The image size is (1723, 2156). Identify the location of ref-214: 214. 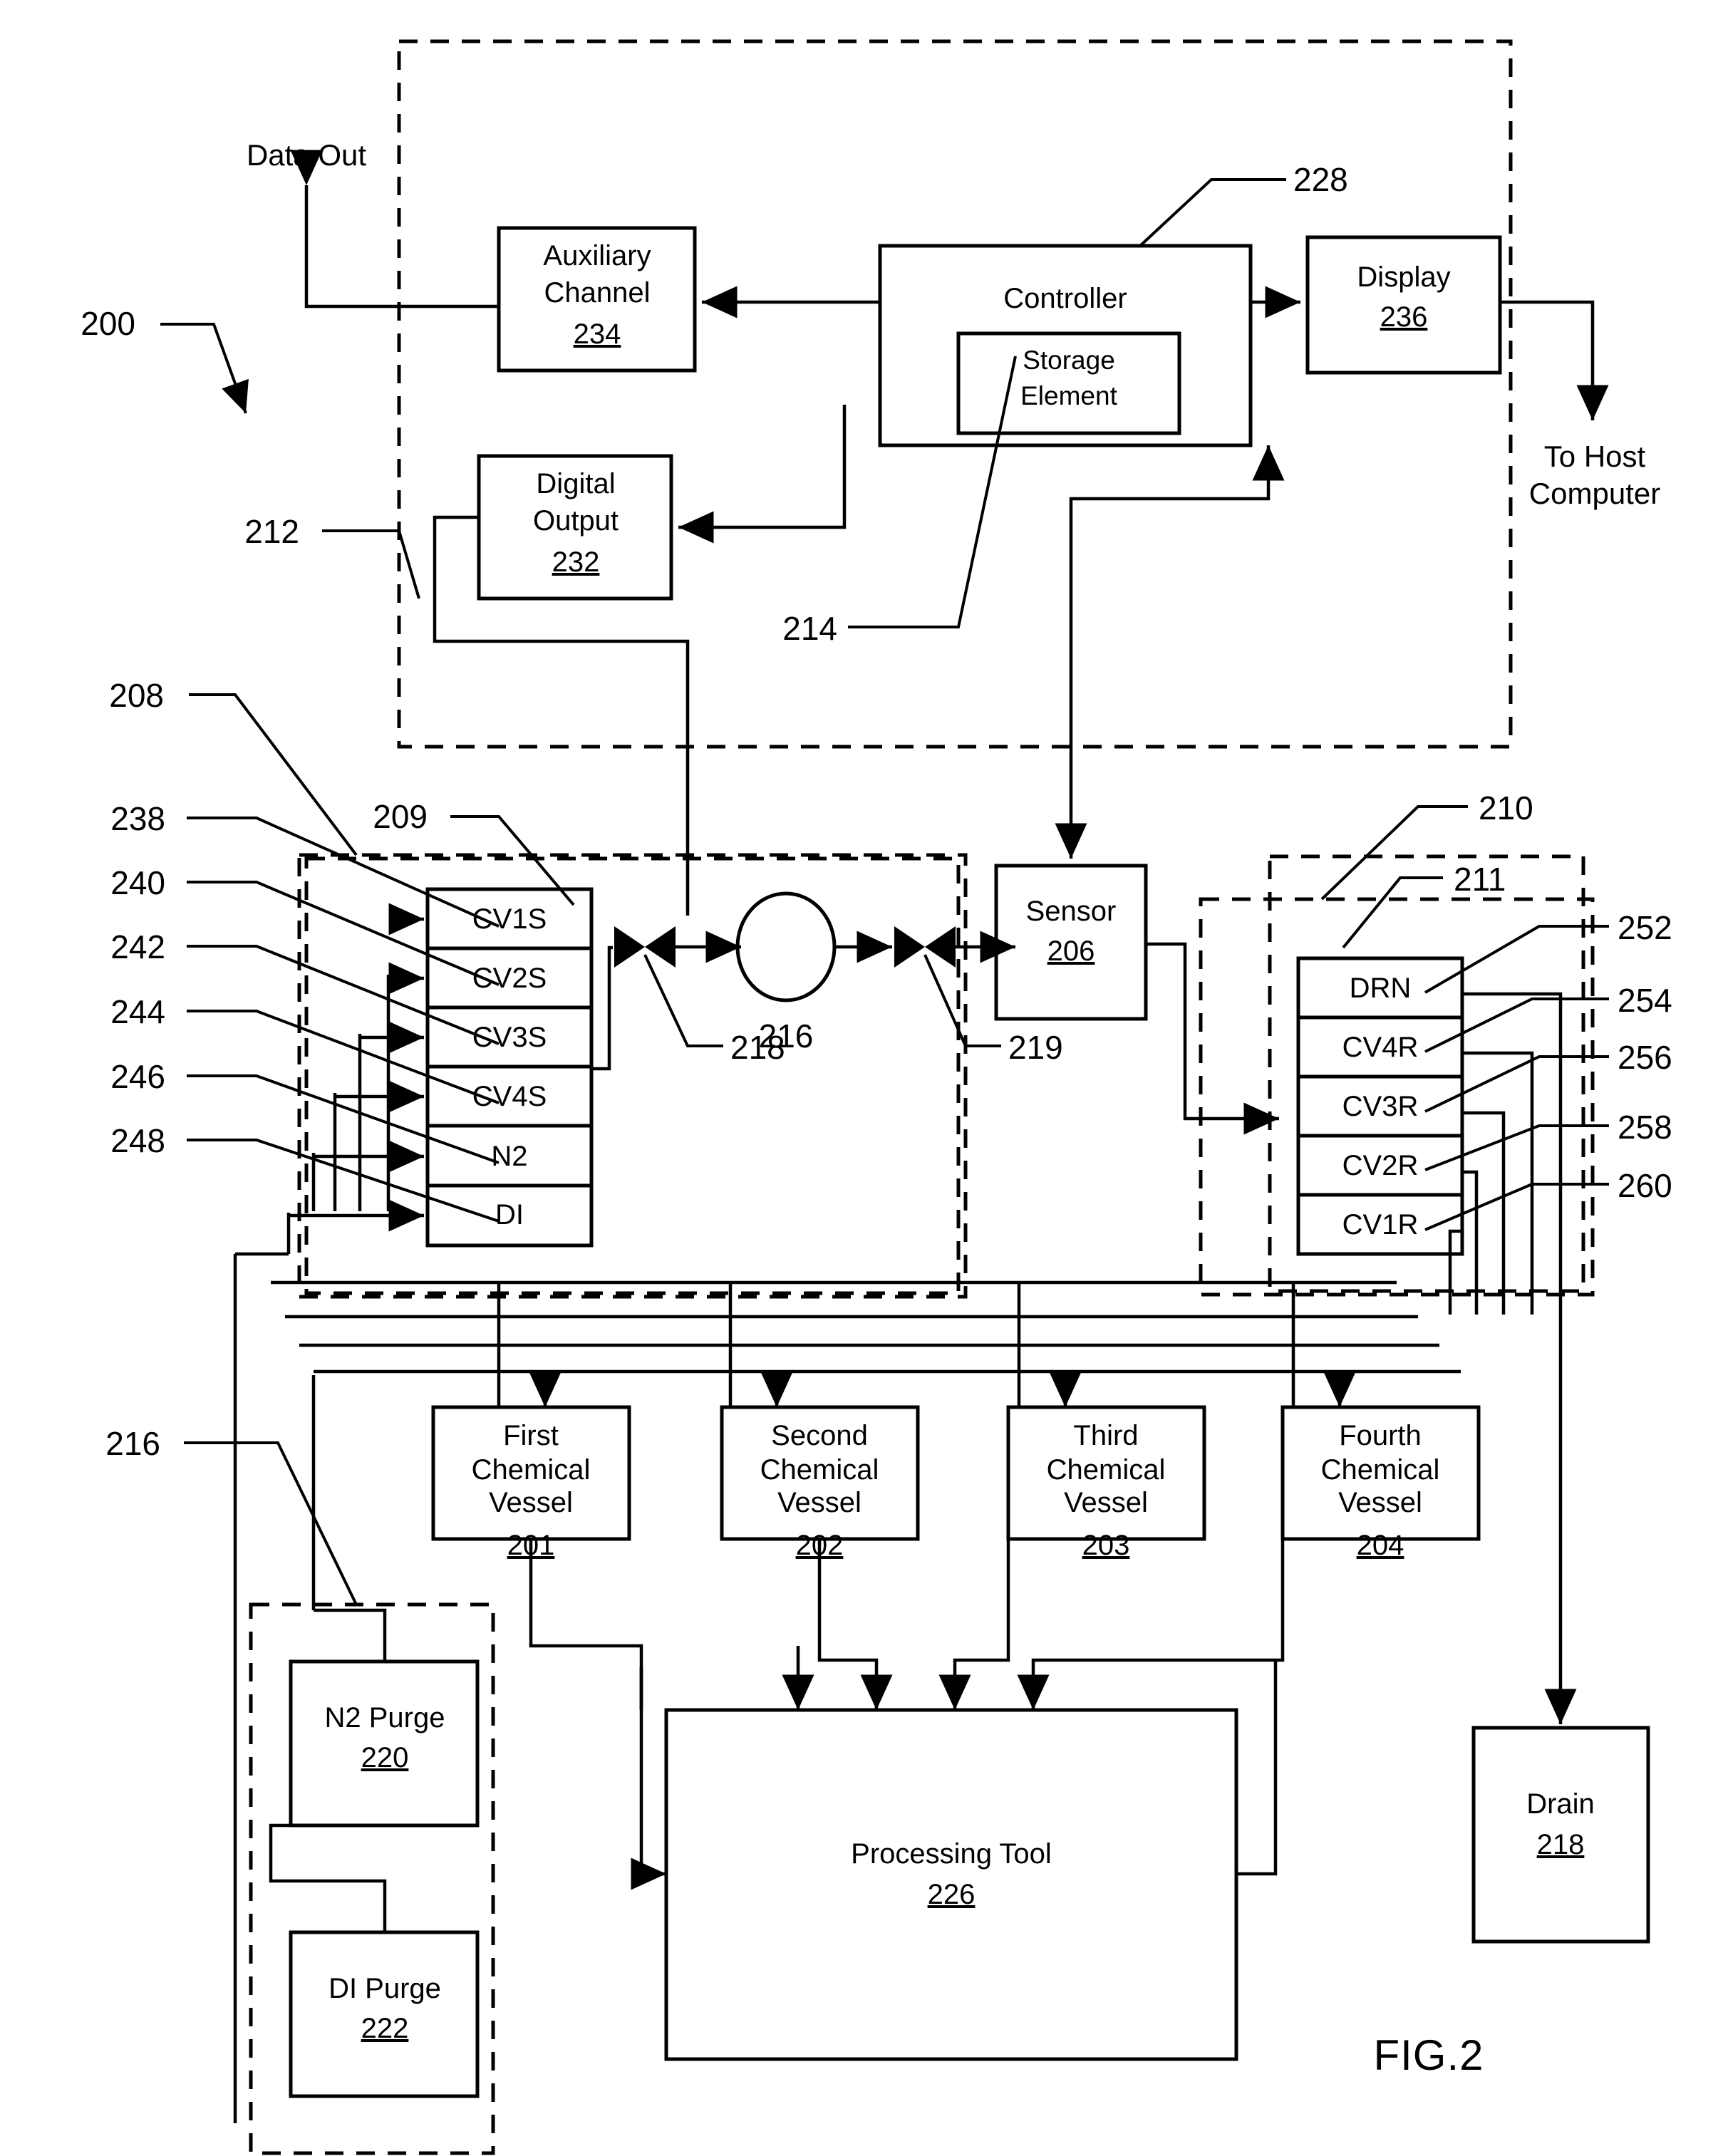
(809, 628).